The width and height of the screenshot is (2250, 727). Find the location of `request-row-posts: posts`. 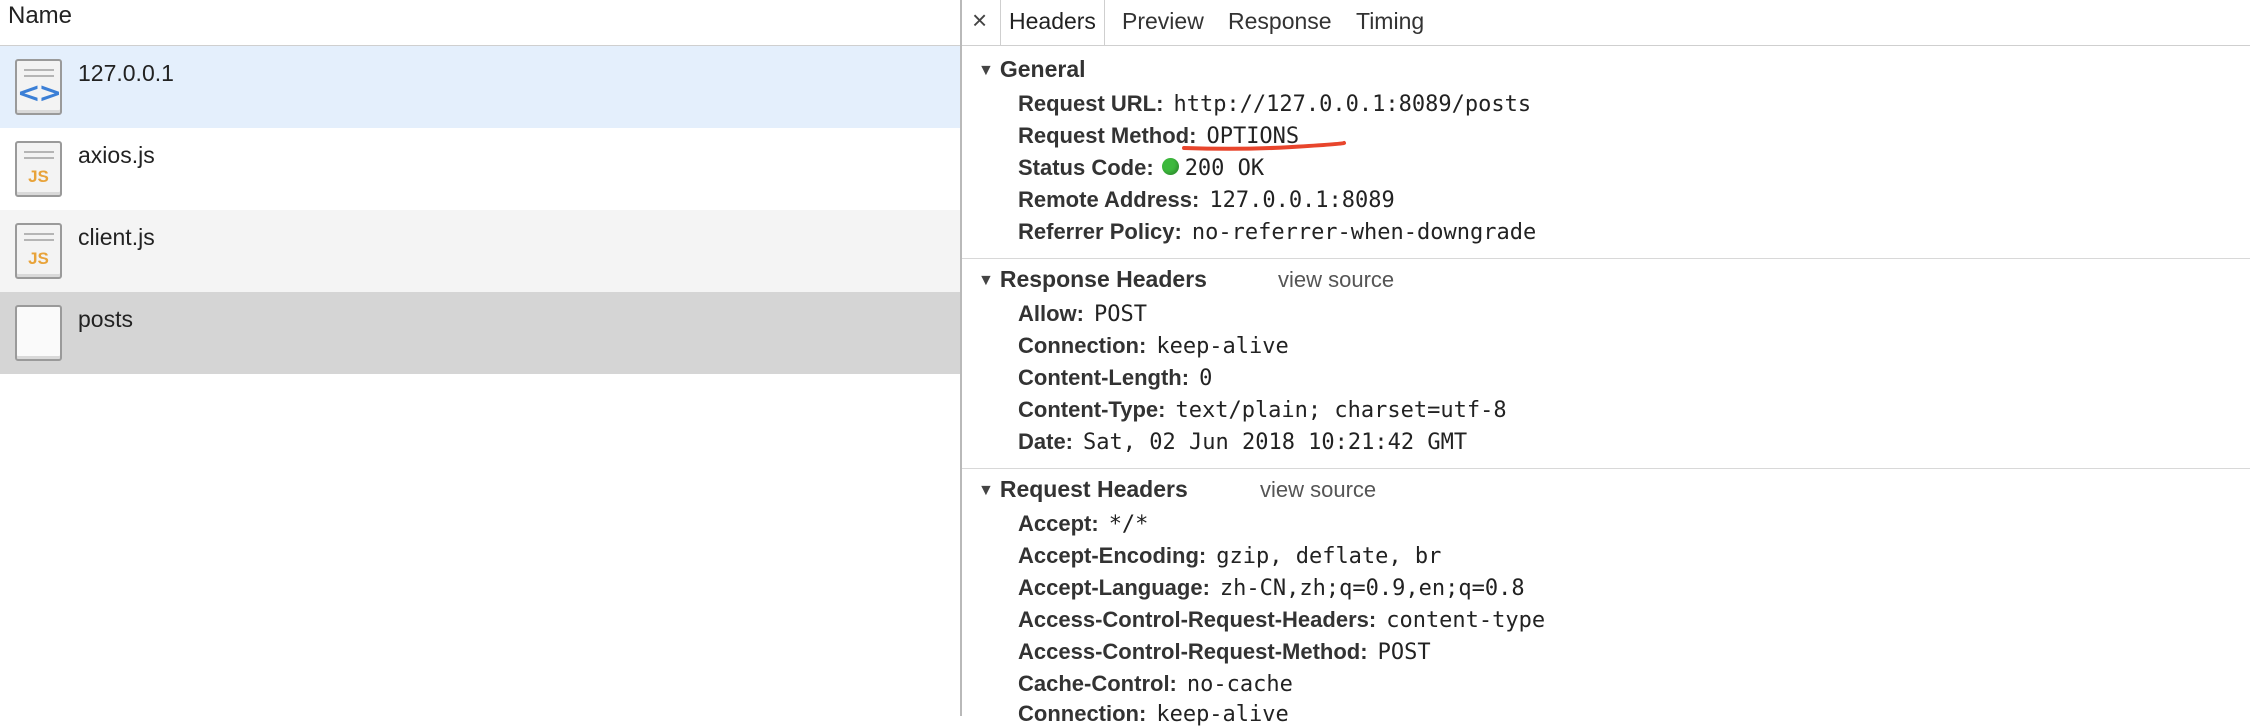

request-row-posts: posts is located at coordinates (480, 333).